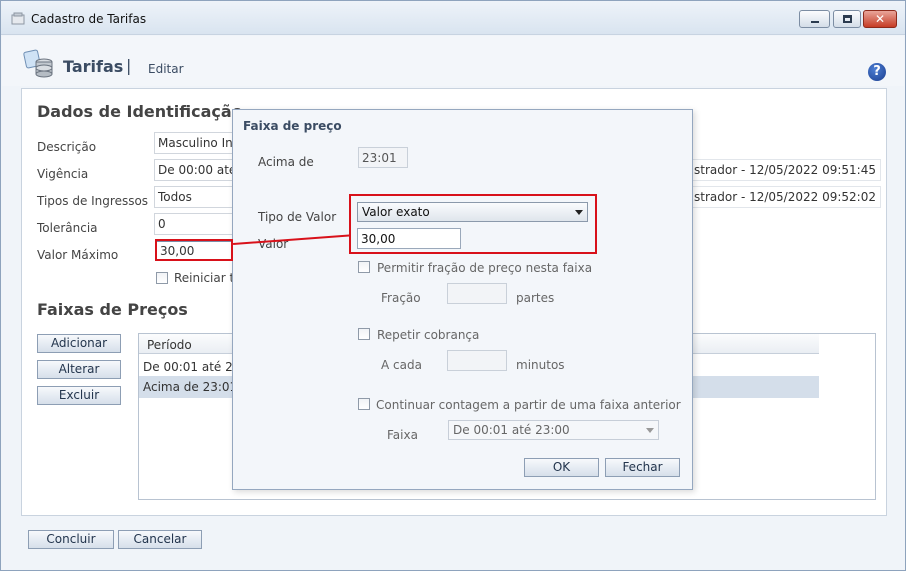 The height and width of the screenshot is (571, 906). I want to click on periodo-column: Período, so click(169, 345).